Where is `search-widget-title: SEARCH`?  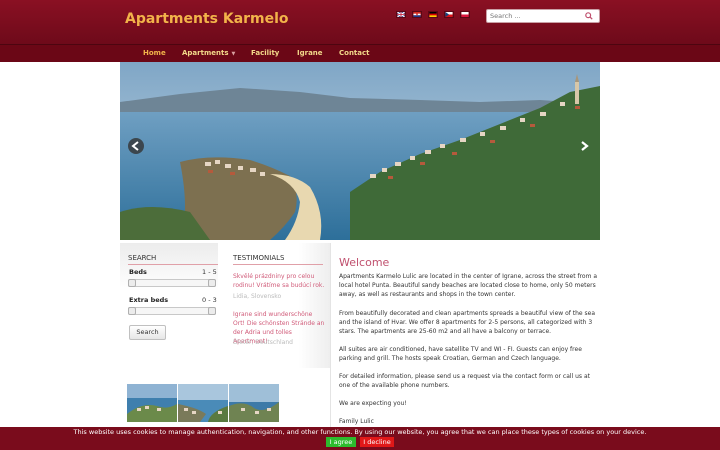
search-widget-title: SEARCH is located at coordinates (142, 258).